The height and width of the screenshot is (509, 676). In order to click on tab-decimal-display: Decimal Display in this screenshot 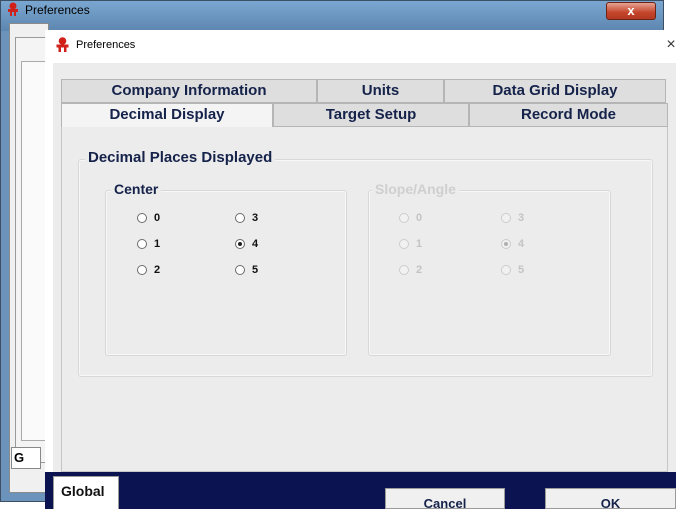, I will do `click(167, 116)`.